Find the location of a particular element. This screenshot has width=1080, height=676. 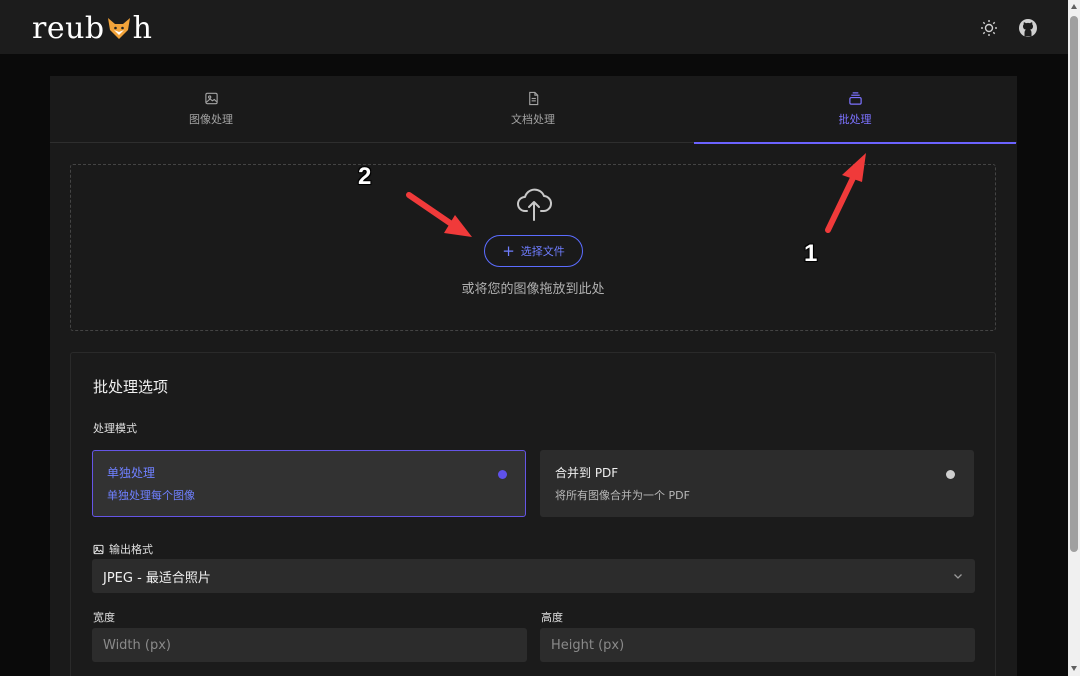

height-label: 高度 is located at coordinates (552, 617).